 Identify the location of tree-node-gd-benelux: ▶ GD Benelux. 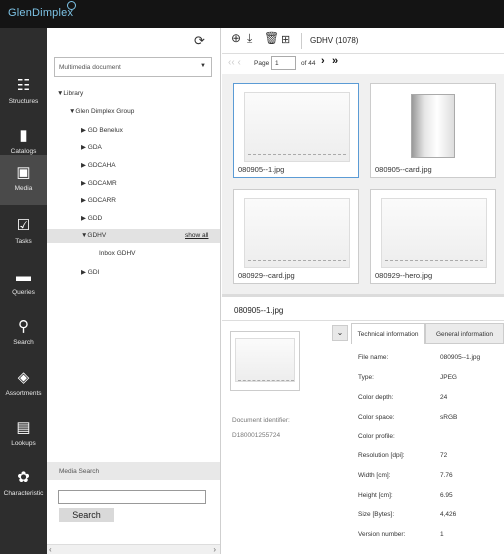
(102, 133).